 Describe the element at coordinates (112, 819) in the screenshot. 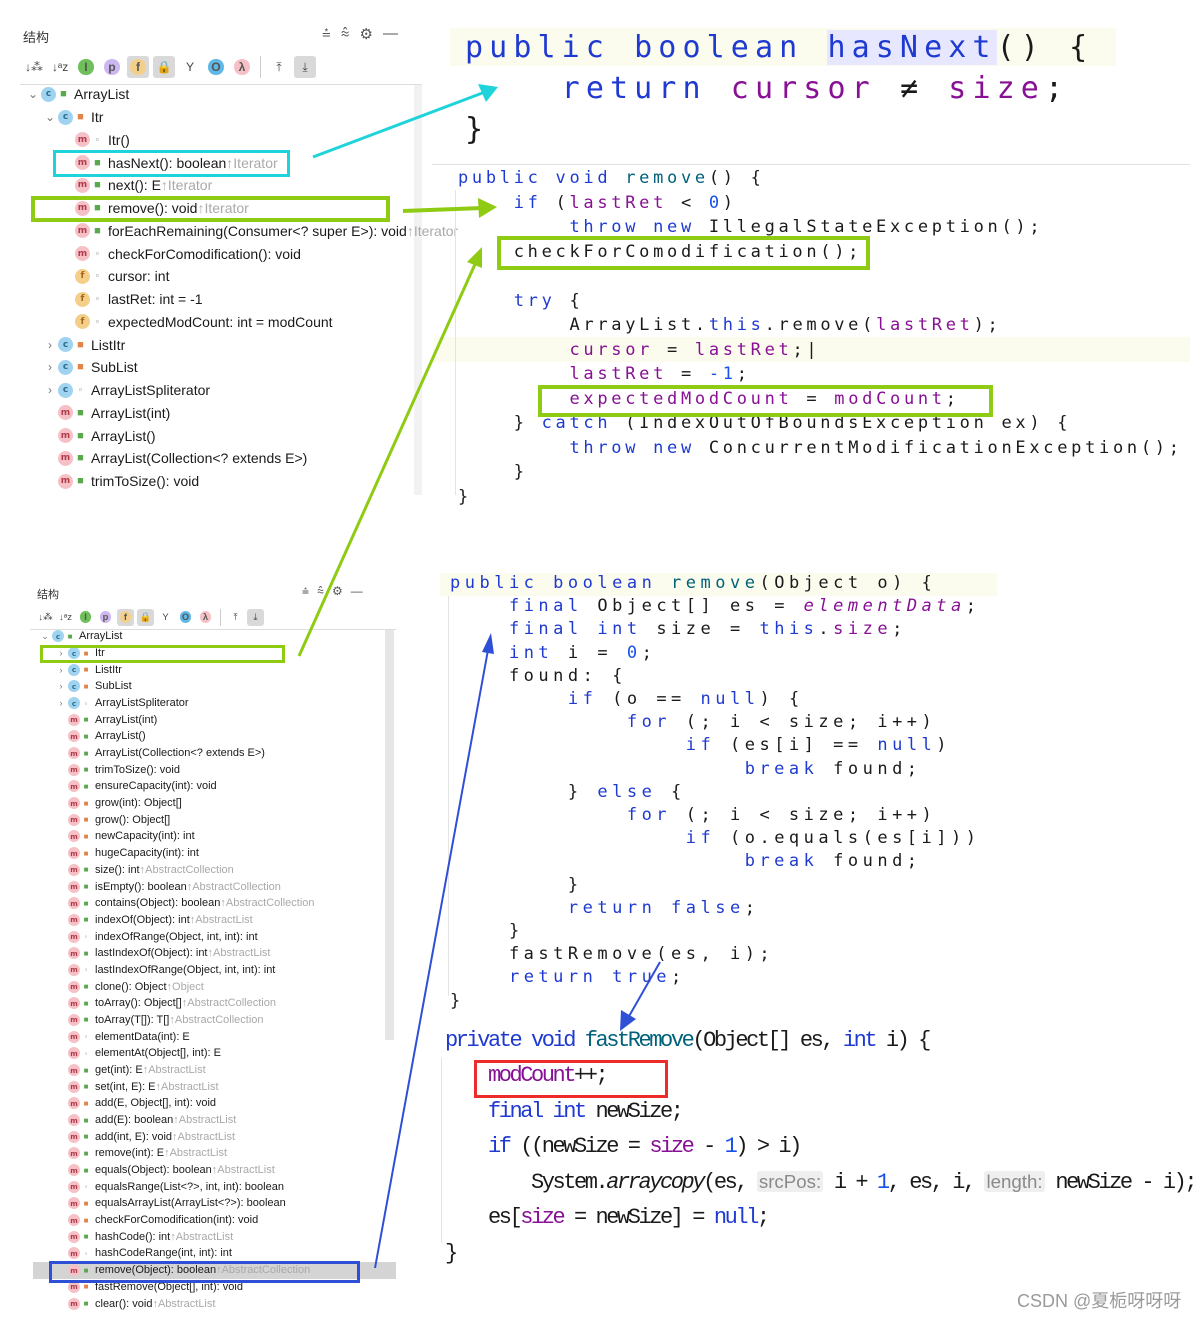

I see `tree-item: m ■ grow(): Object[]` at that location.